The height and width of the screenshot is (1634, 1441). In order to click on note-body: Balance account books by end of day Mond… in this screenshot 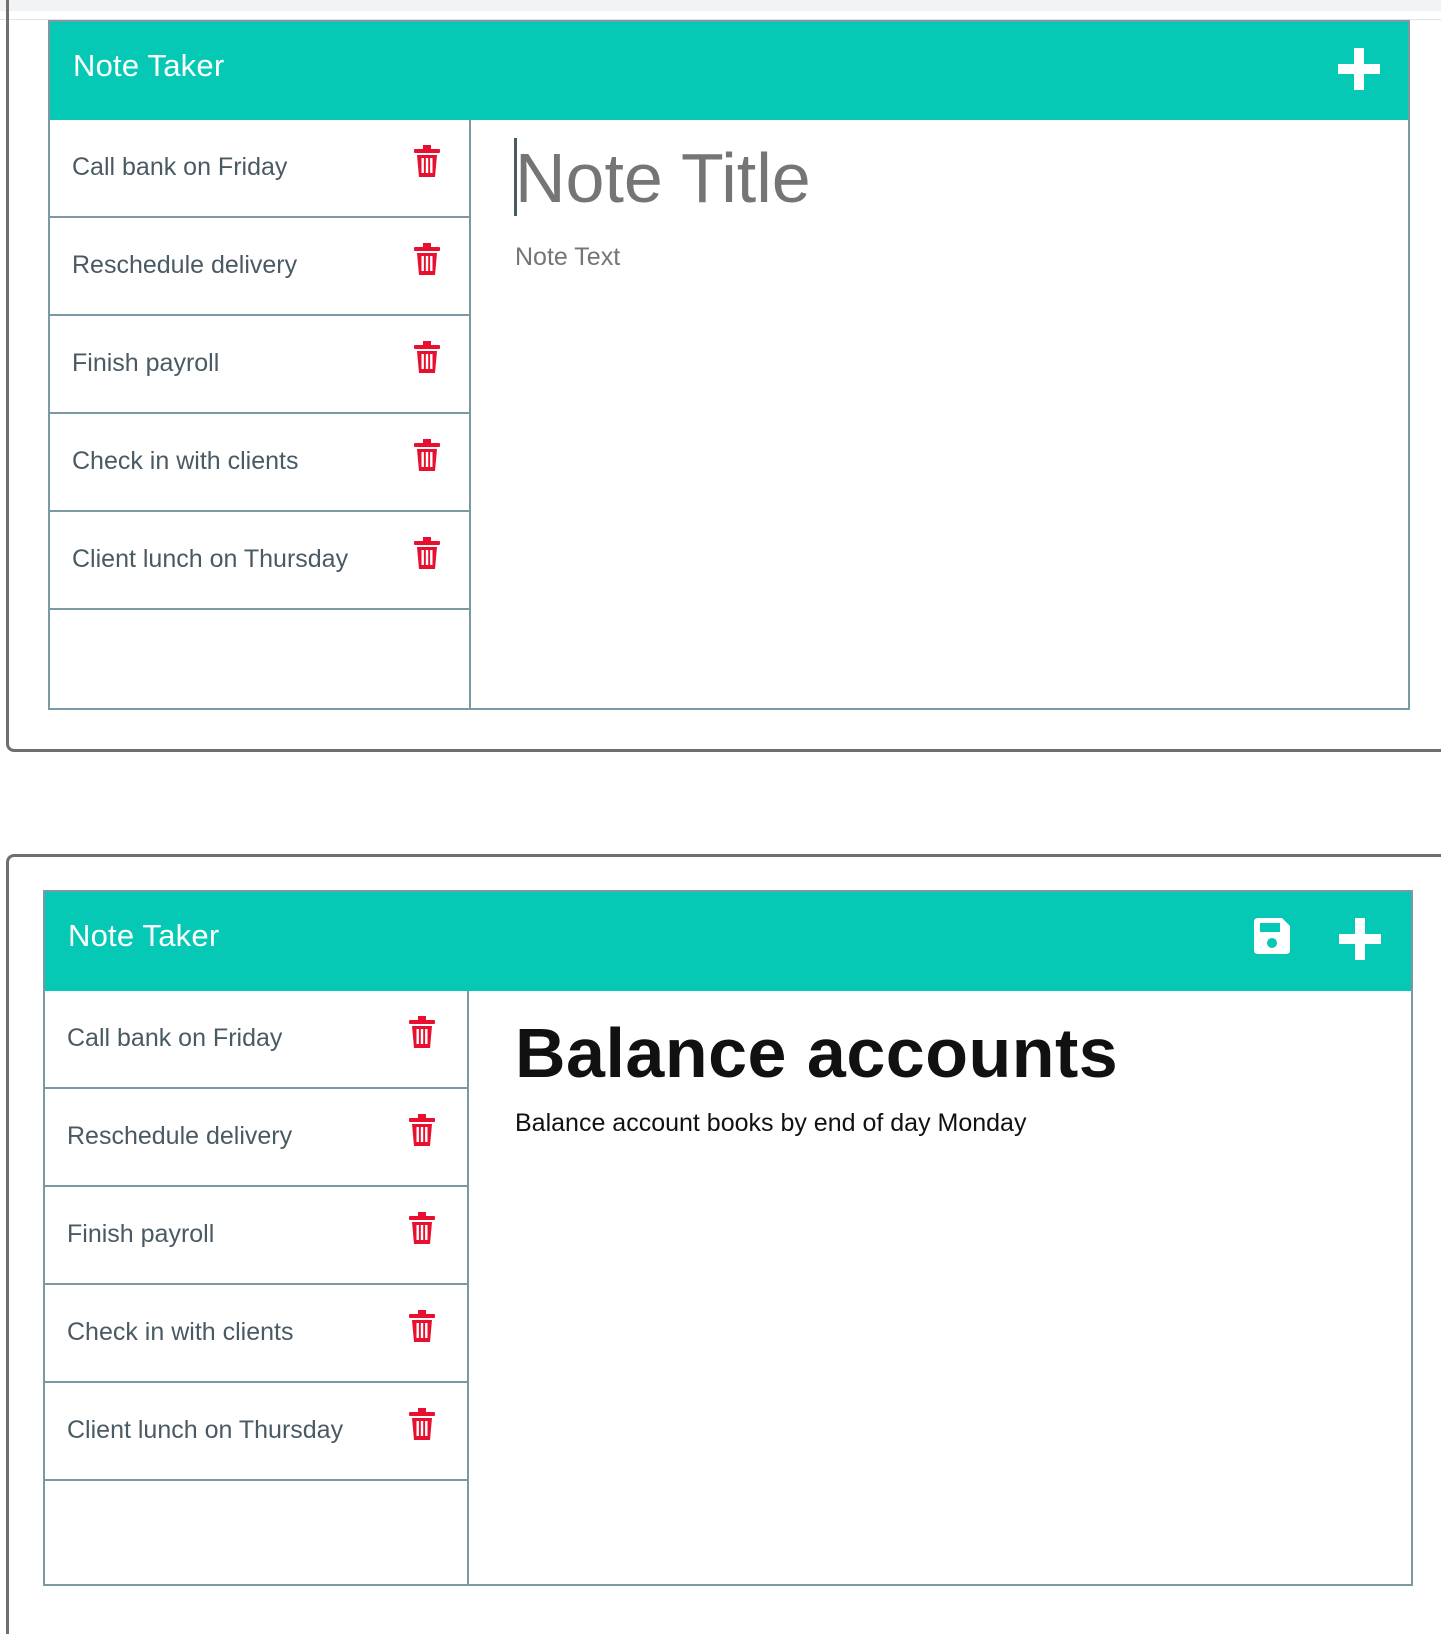, I will do `click(770, 1123)`.